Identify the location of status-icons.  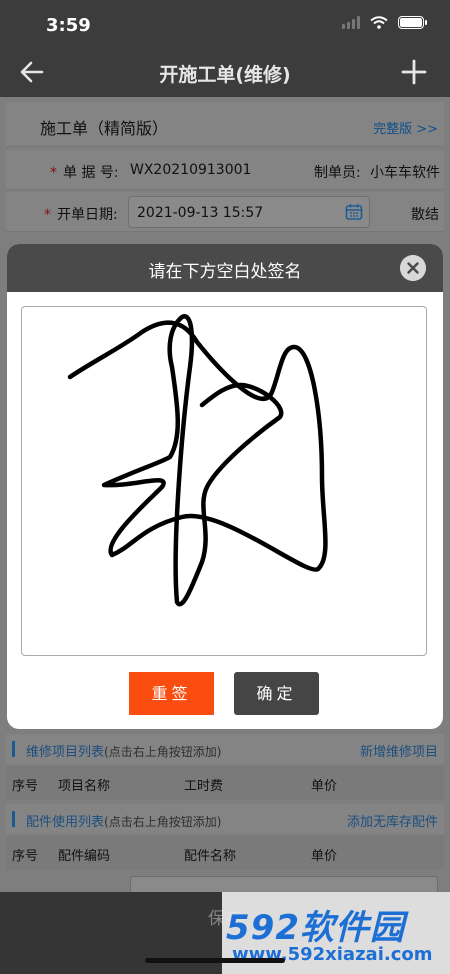
(384, 22).